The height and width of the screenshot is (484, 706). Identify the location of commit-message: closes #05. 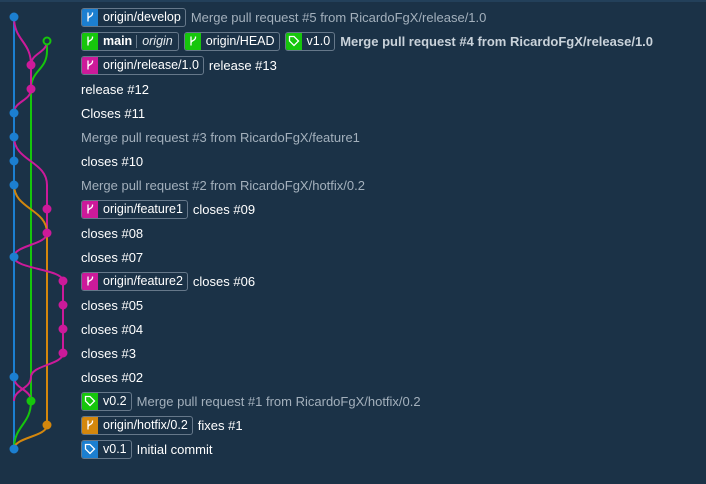
(112, 305).